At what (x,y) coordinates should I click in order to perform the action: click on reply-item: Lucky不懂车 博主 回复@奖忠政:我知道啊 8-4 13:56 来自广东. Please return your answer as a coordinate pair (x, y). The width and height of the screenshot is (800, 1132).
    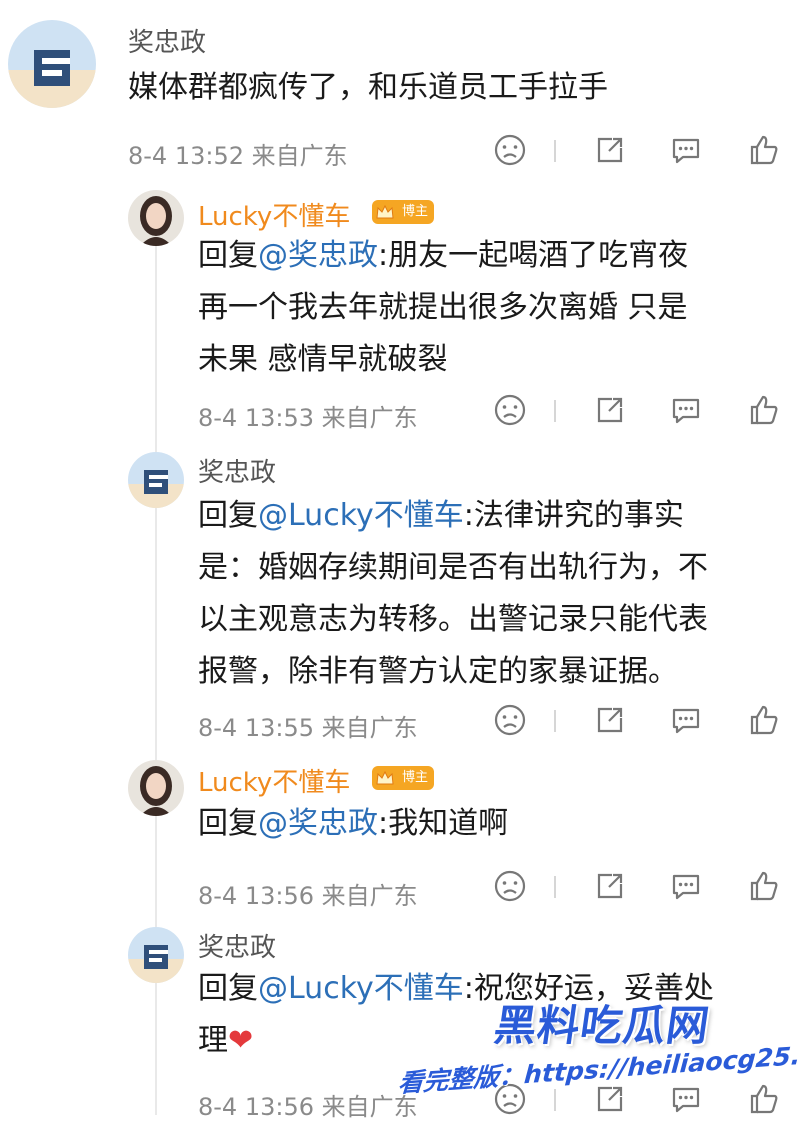
    Looking at the image, I should click on (400, 842).